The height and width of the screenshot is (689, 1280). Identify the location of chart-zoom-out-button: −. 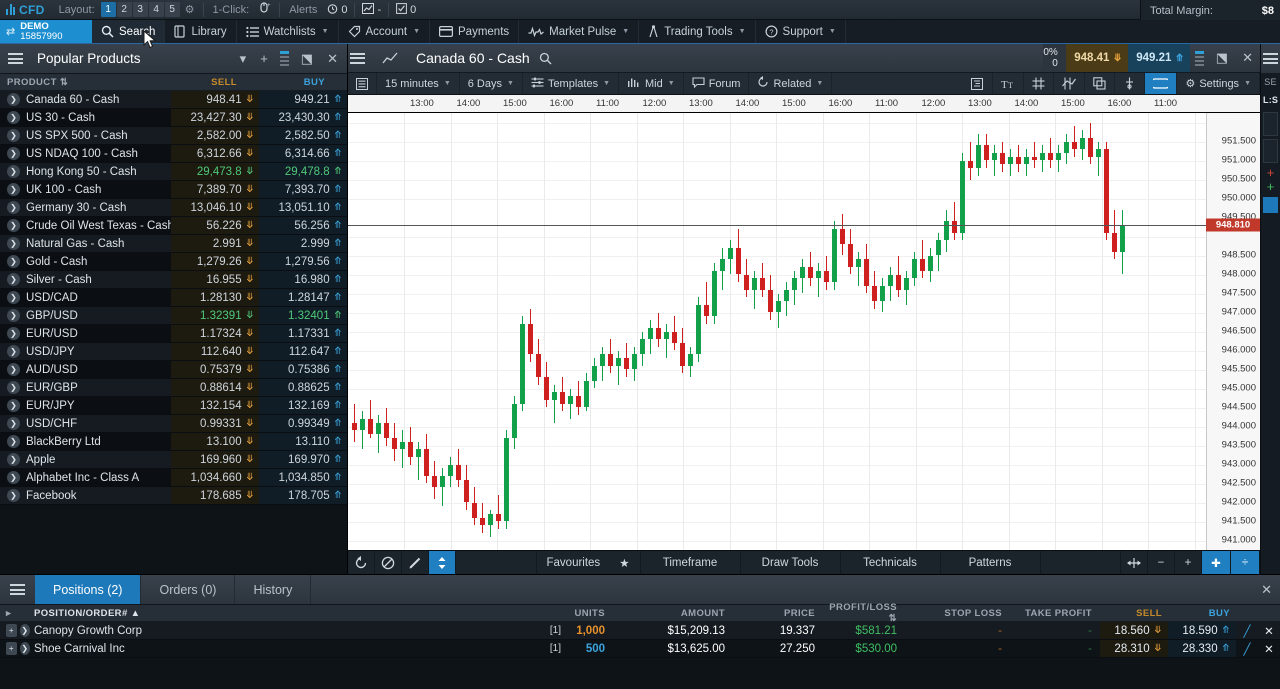
(1161, 562).